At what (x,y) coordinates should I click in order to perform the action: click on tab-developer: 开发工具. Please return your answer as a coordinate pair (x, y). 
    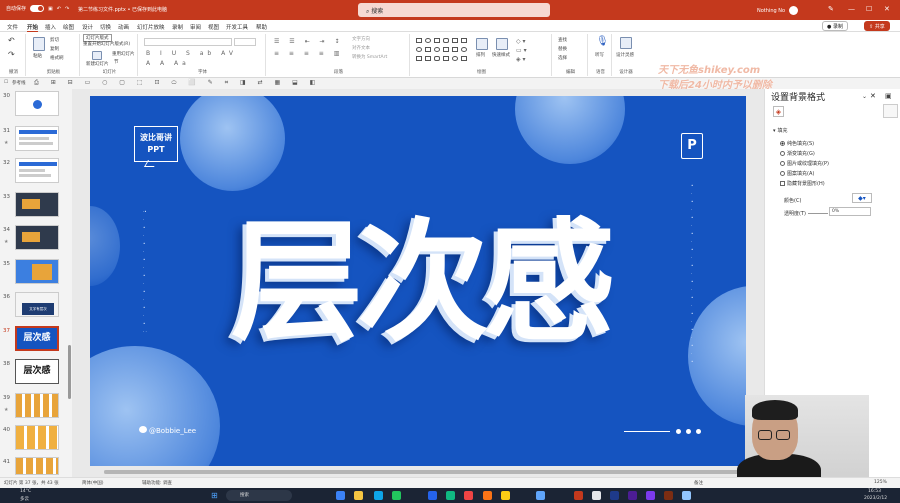
    Looking at the image, I should click on (237, 27).